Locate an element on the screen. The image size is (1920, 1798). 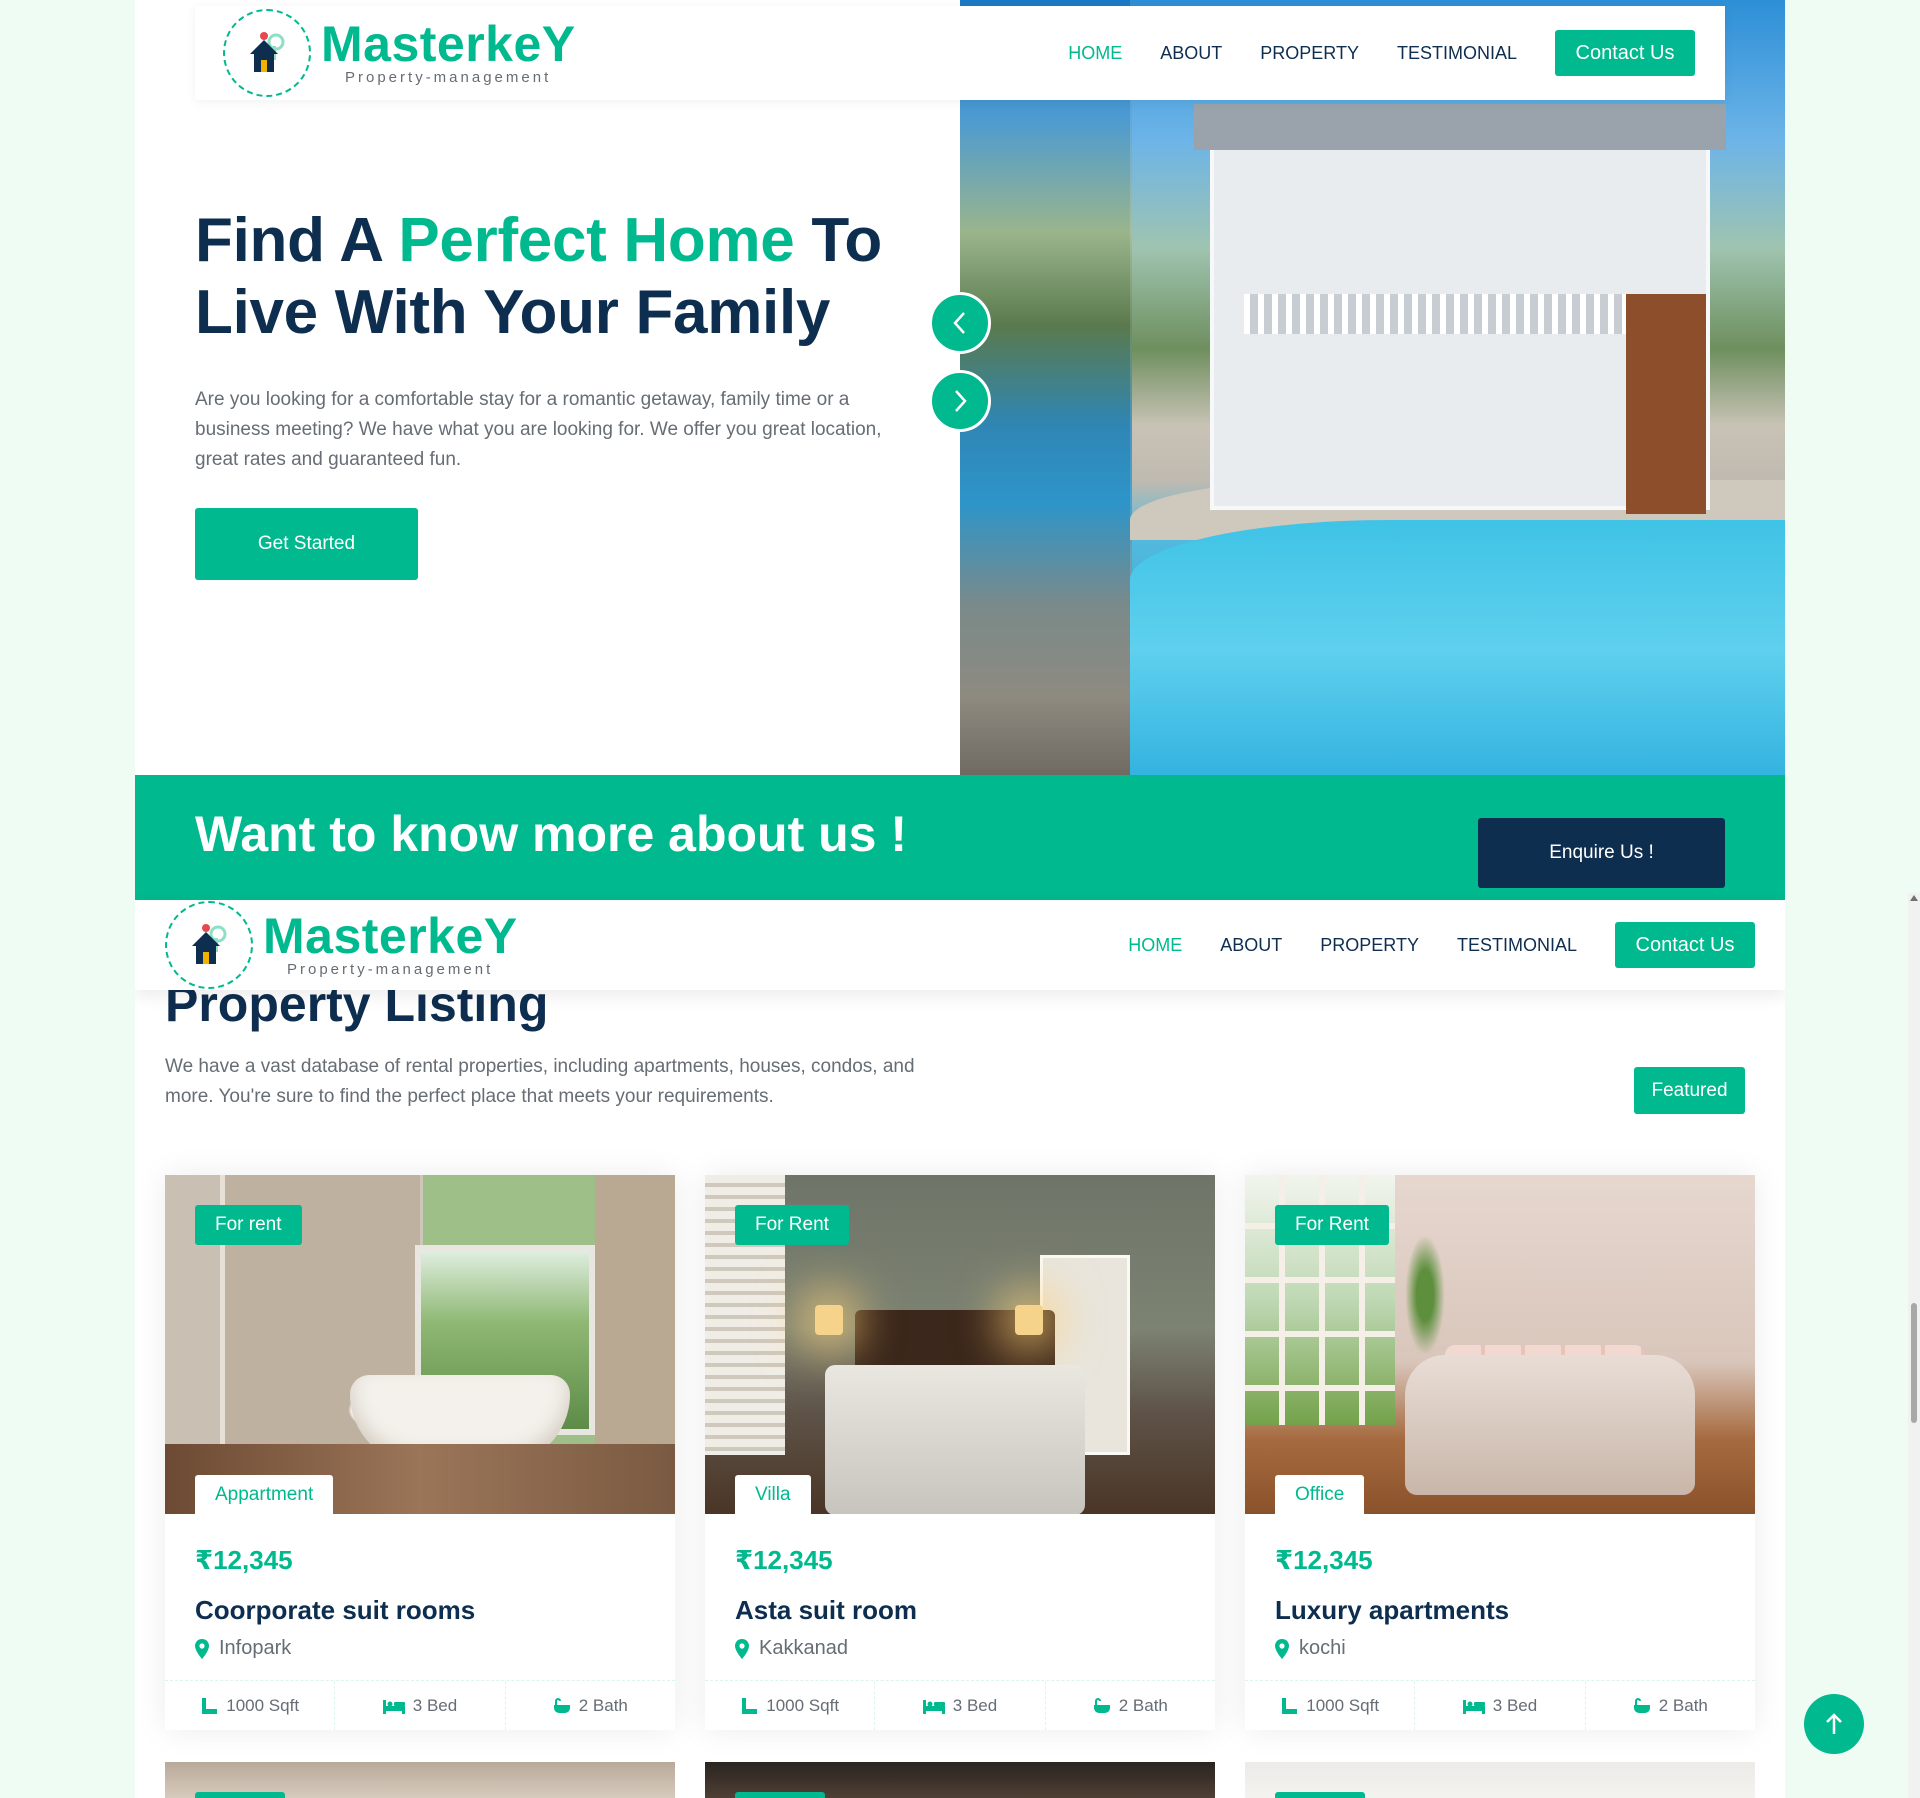
property-location: Infopark is located at coordinates (243, 1648).